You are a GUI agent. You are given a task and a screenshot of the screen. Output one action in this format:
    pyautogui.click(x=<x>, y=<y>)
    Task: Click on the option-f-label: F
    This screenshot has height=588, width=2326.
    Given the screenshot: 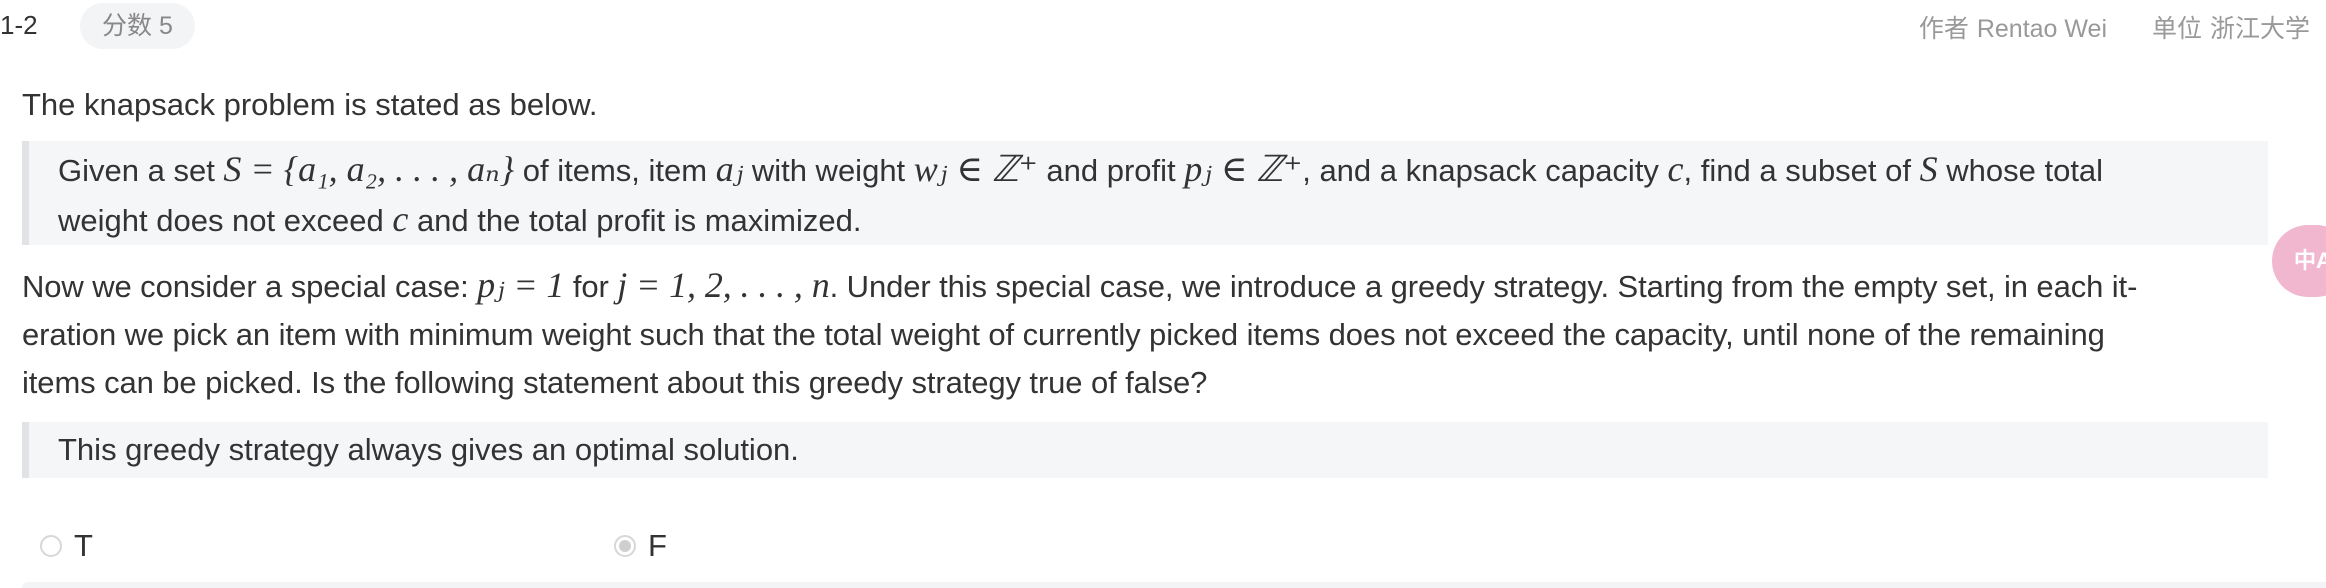 What is the action you would take?
    pyautogui.click(x=657, y=545)
    